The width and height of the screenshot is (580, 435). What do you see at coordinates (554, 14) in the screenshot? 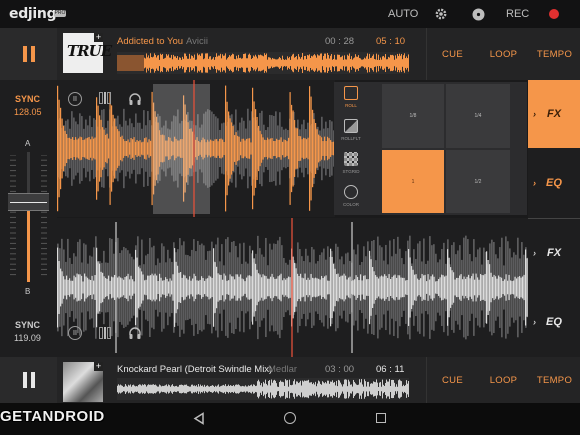
I see `record-button` at bounding box center [554, 14].